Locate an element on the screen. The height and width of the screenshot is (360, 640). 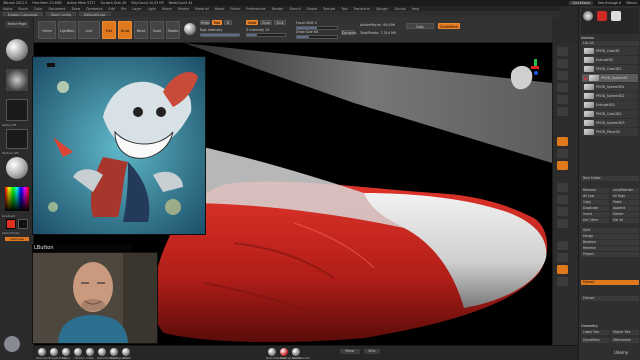
boolean-button: Boolean is located at coordinates (610, 242).